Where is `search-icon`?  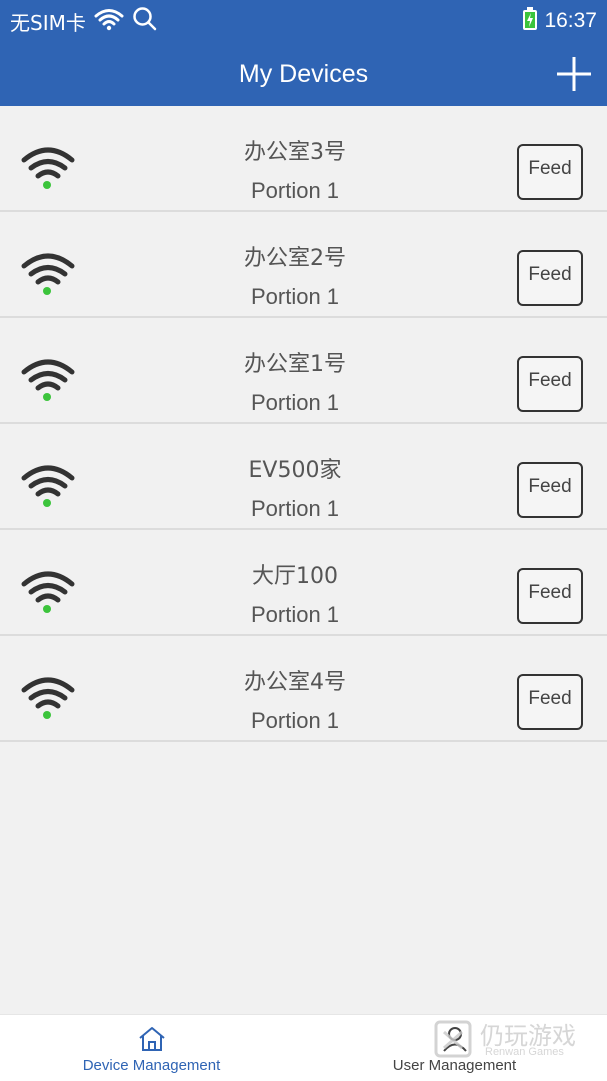 search-icon is located at coordinates (145, 21).